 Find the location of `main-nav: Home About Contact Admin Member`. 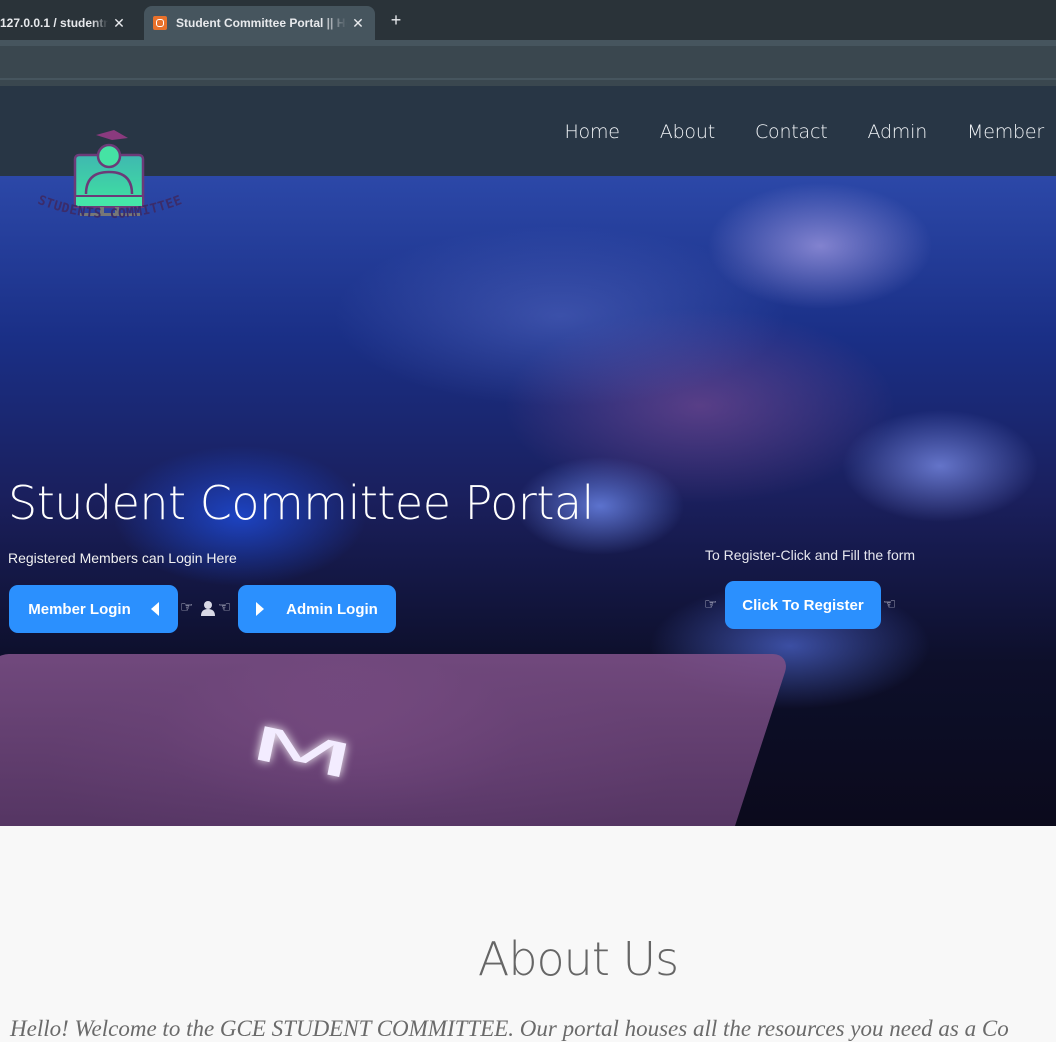

main-nav: Home About Contact Admin Member is located at coordinates (784, 132).